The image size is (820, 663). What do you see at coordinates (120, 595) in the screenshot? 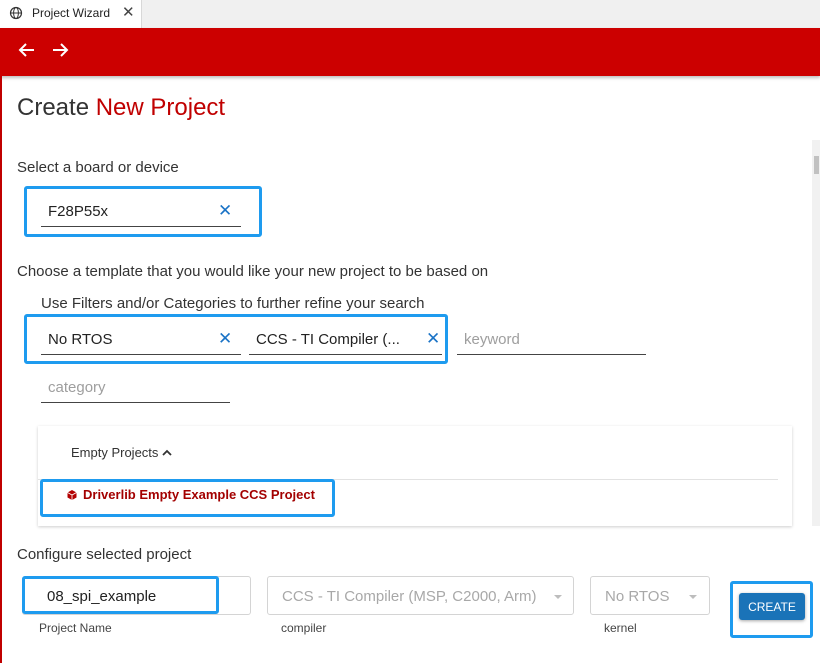
I see `project-name-highlight` at bounding box center [120, 595].